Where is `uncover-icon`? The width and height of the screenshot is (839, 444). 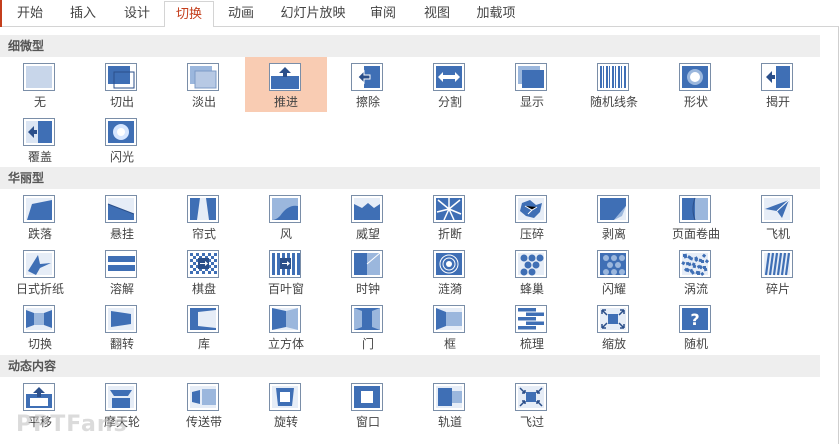 uncover-icon is located at coordinates (777, 77).